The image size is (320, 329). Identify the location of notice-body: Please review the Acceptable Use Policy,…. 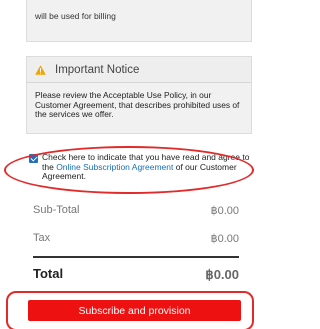
(137, 105).